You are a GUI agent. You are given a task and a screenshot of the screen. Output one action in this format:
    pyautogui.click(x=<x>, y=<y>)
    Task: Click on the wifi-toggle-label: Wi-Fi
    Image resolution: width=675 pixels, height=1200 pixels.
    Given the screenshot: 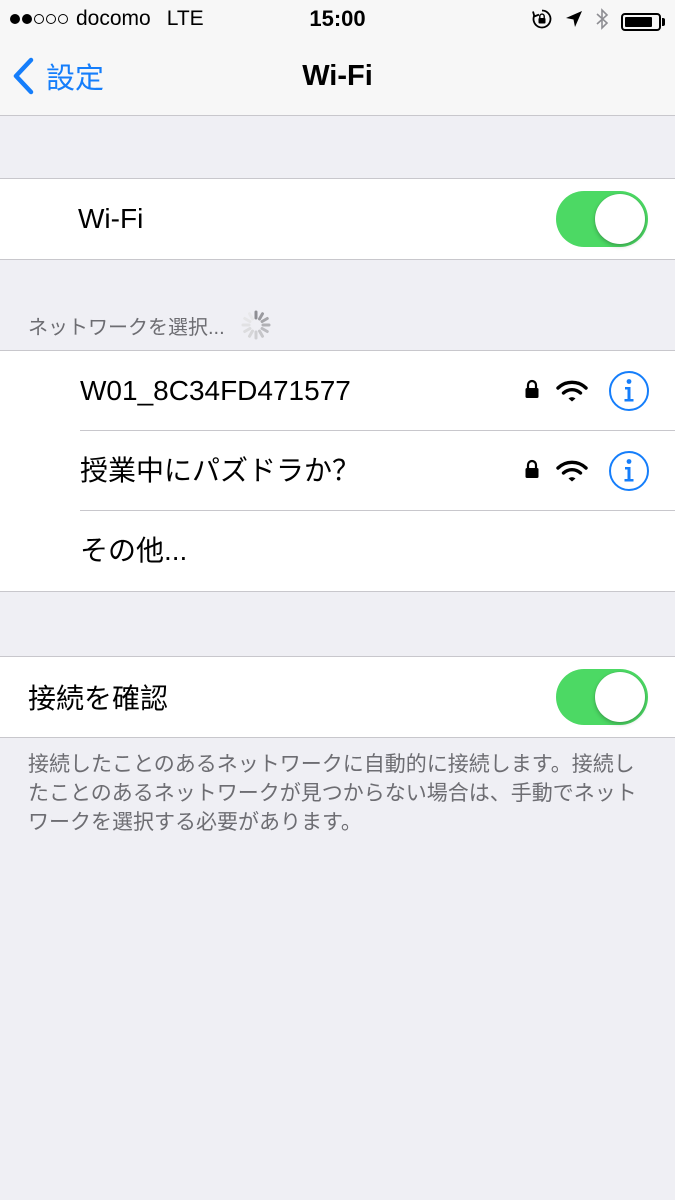 What is the action you would take?
    pyautogui.click(x=111, y=218)
    